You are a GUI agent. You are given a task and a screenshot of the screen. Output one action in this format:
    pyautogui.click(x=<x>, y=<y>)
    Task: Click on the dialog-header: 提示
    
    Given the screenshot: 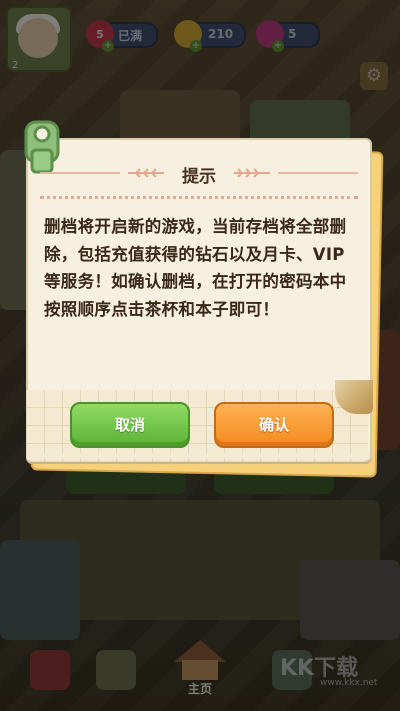 What is the action you would take?
    pyautogui.click(x=199, y=173)
    